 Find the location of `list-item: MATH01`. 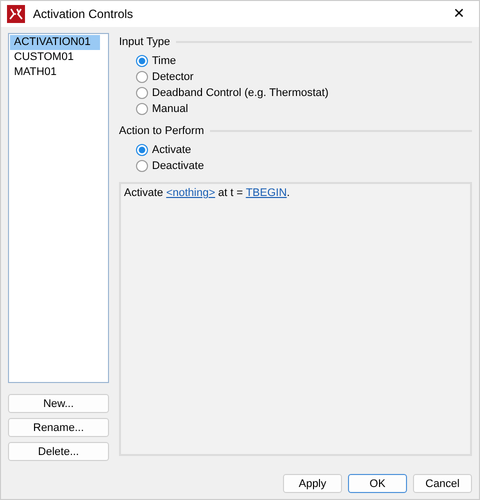

list-item: MATH01 is located at coordinates (55, 72).